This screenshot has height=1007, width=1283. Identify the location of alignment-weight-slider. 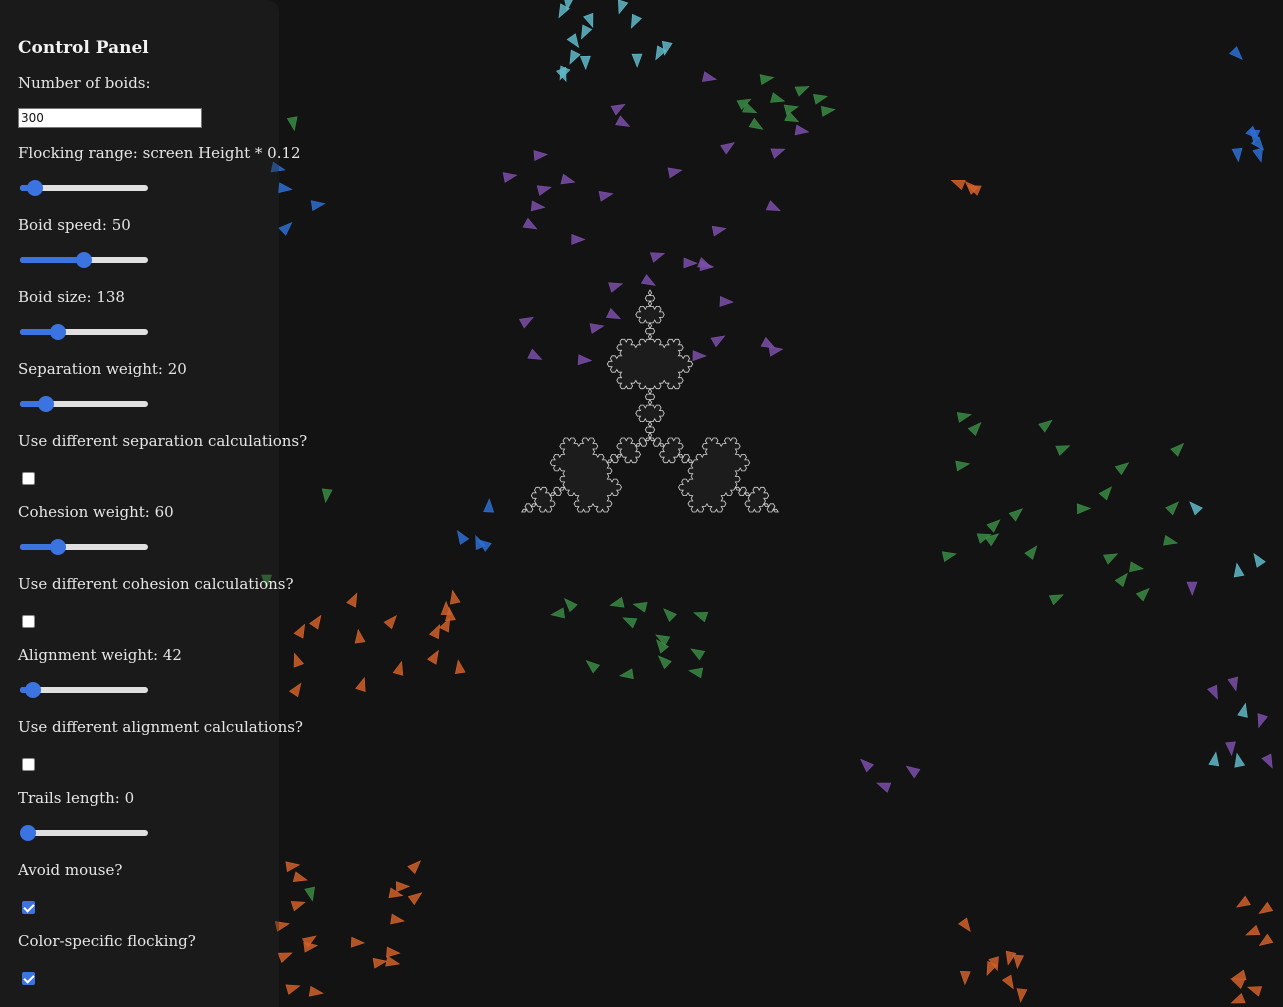
(84, 690).